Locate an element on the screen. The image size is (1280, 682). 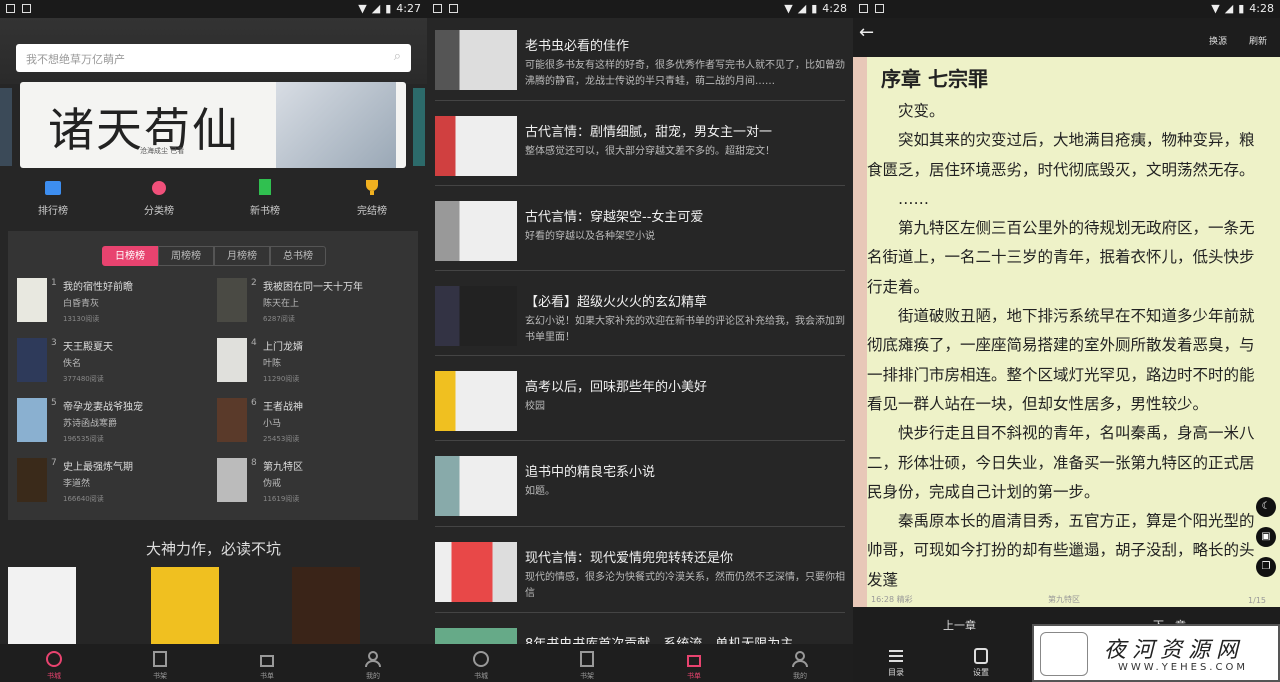
rank-number: 7 is located at coordinates (54, 463).